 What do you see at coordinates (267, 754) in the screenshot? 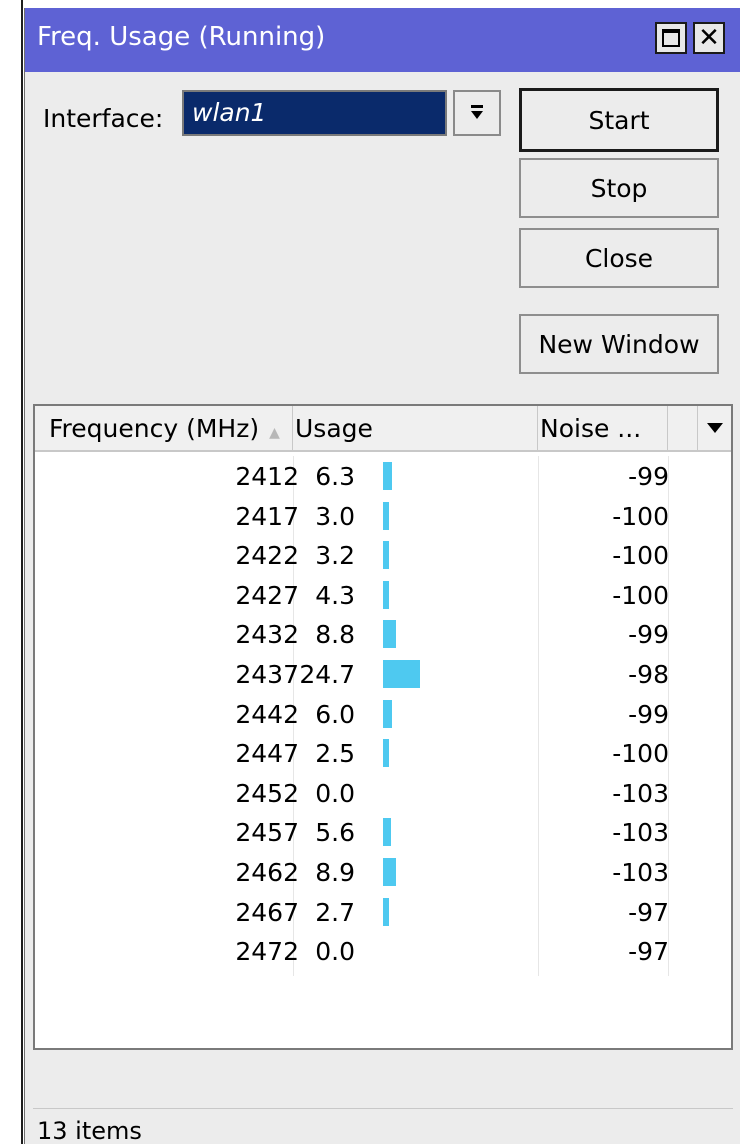
I see `frequency-cell: 2447` at bounding box center [267, 754].